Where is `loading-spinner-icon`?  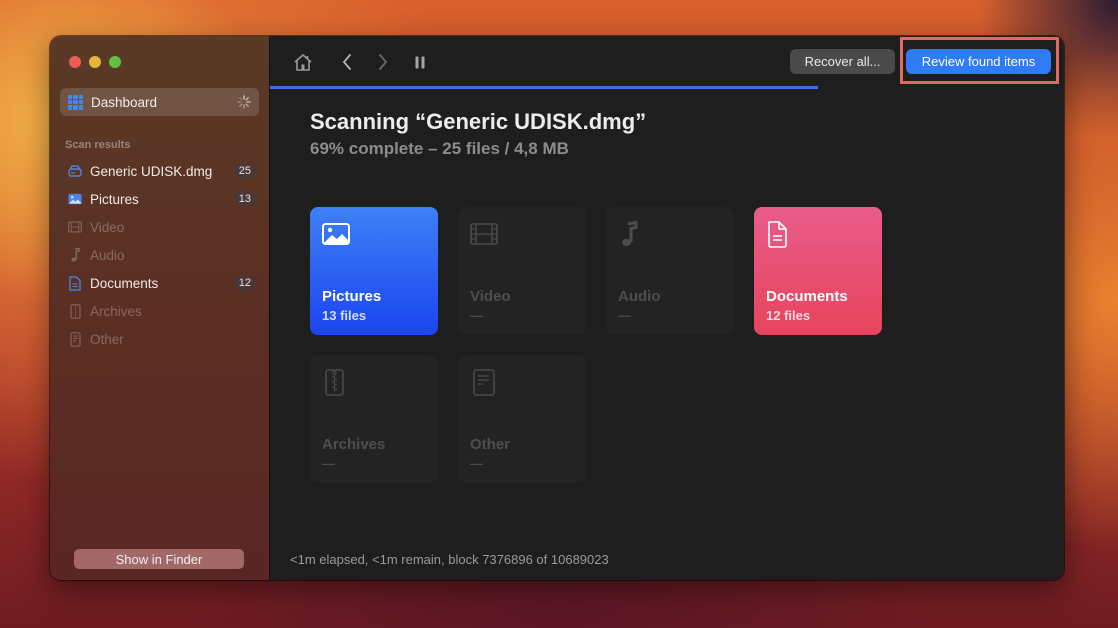 loading-spinner-icon is located at coordinates (244, 102).